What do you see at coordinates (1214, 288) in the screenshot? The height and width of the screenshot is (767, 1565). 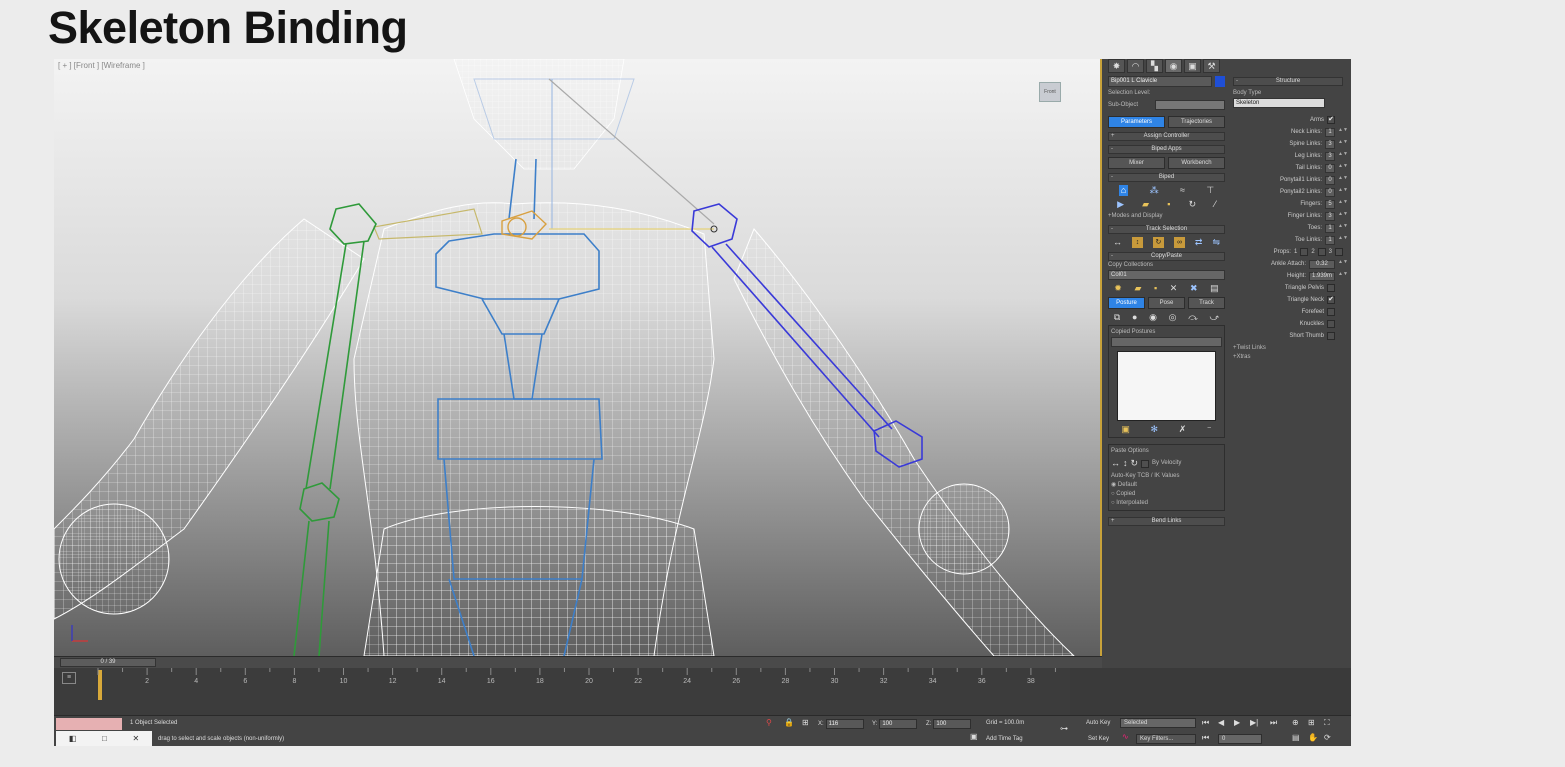 I see `max-load-icon: ▤` at bounding box center [1214, 288].